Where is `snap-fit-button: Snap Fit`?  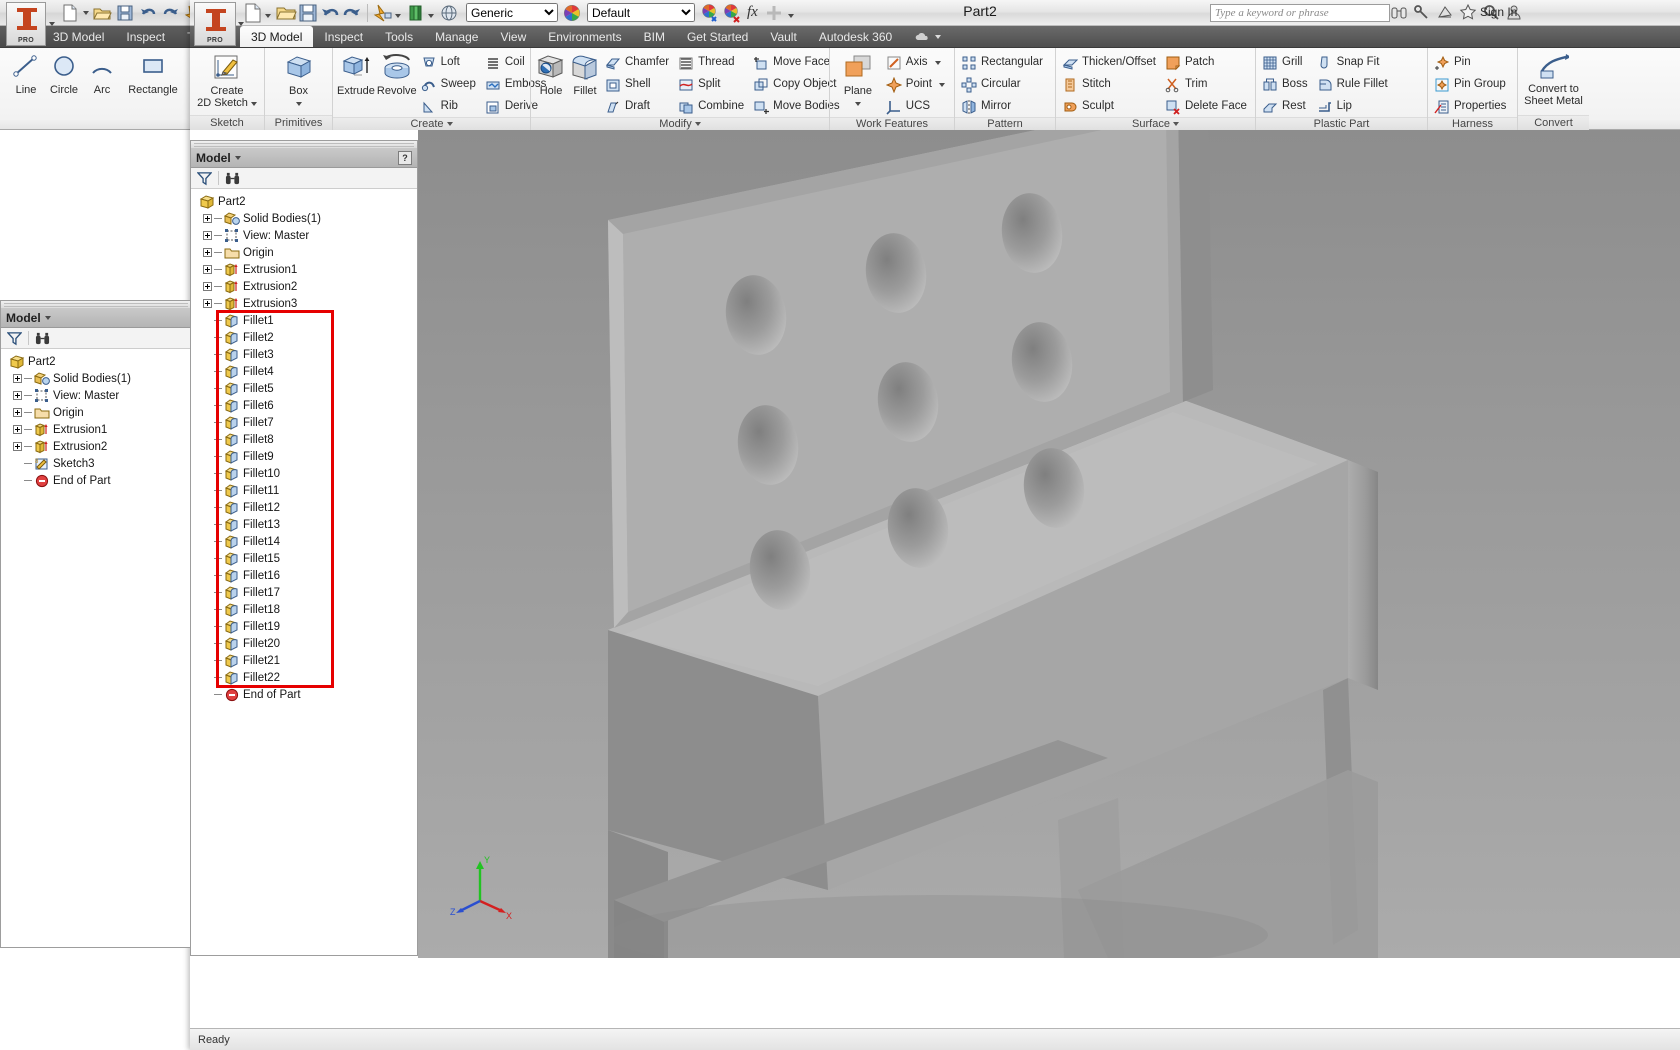 snap-fit-button: Snap Fit is located at coordinates (1354, 62).